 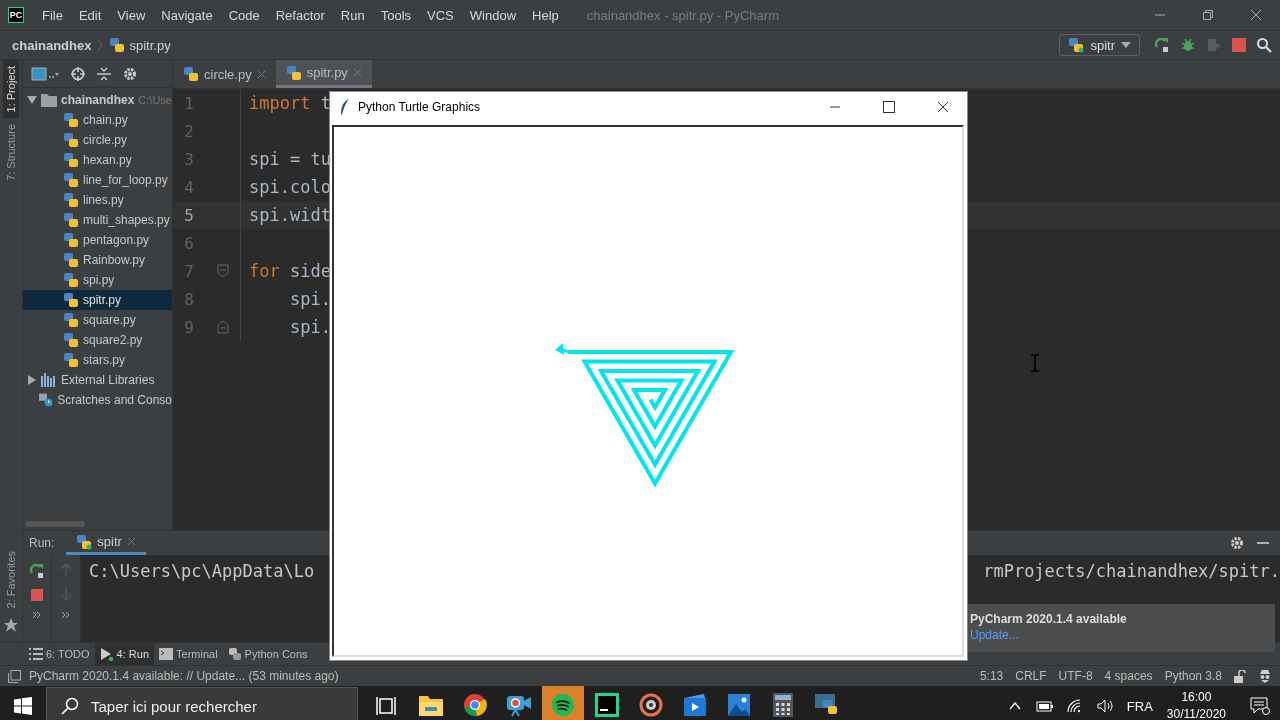 What do you see at coordinates (189, 243) in the screenshot?
I see `line-number: 6` at bounding box center [189, 243].